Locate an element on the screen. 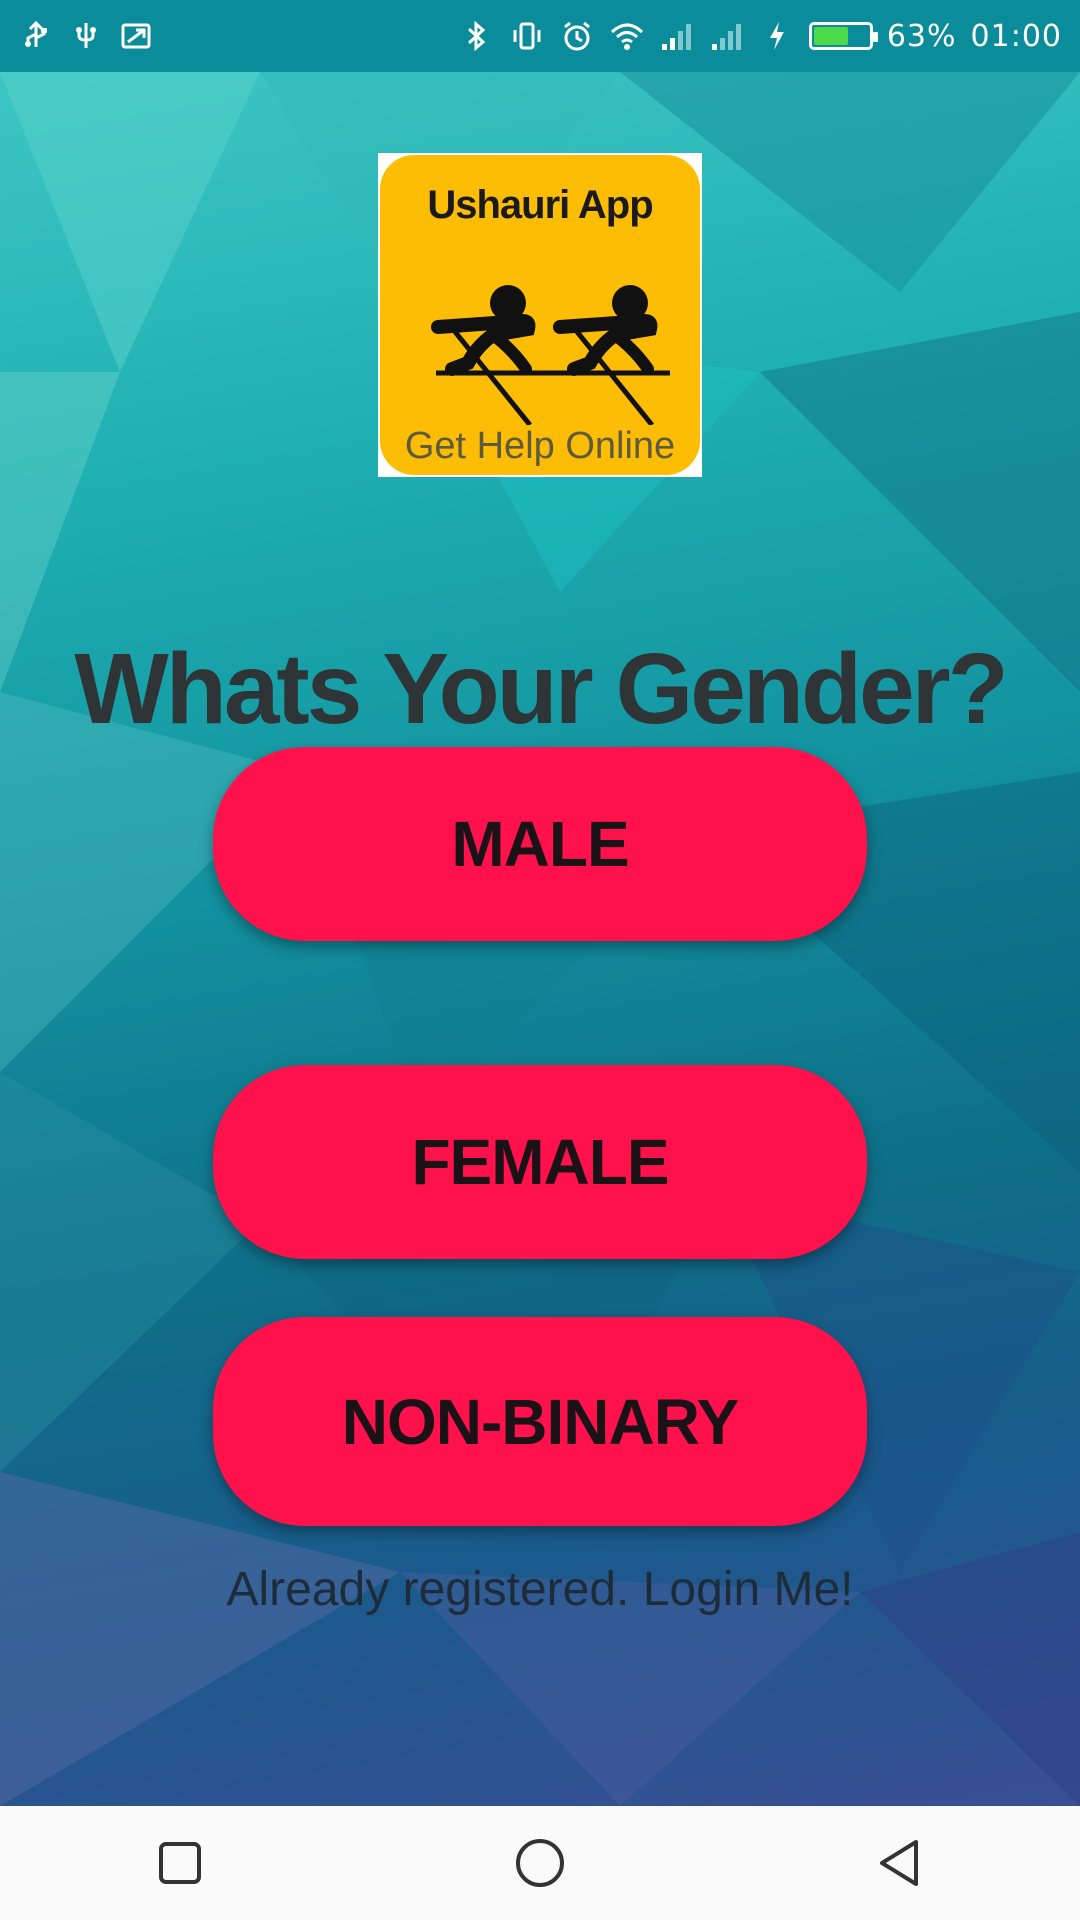  usb-debug-icon is located at coordinates (86, 36).